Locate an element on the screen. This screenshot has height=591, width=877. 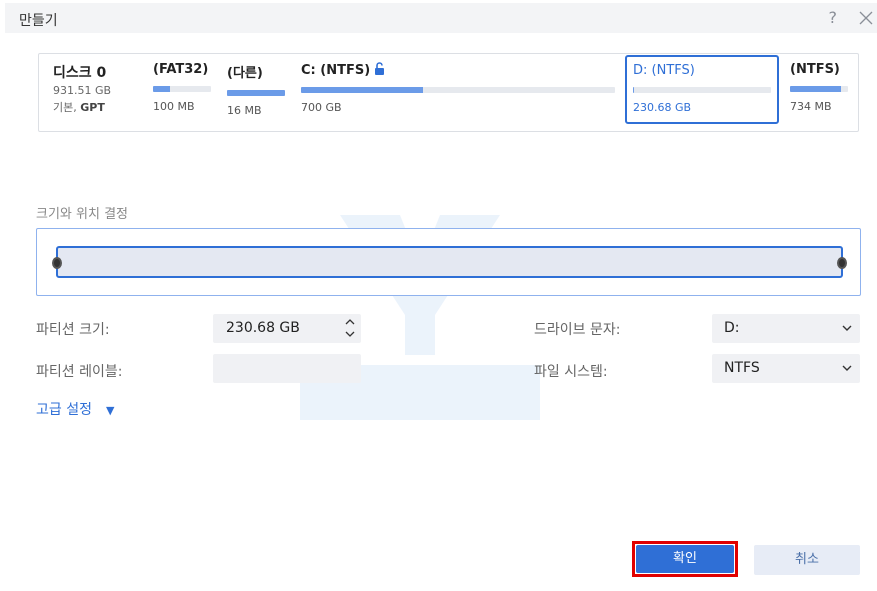
window-title: 만들기 is located at coordinates (38, 21).